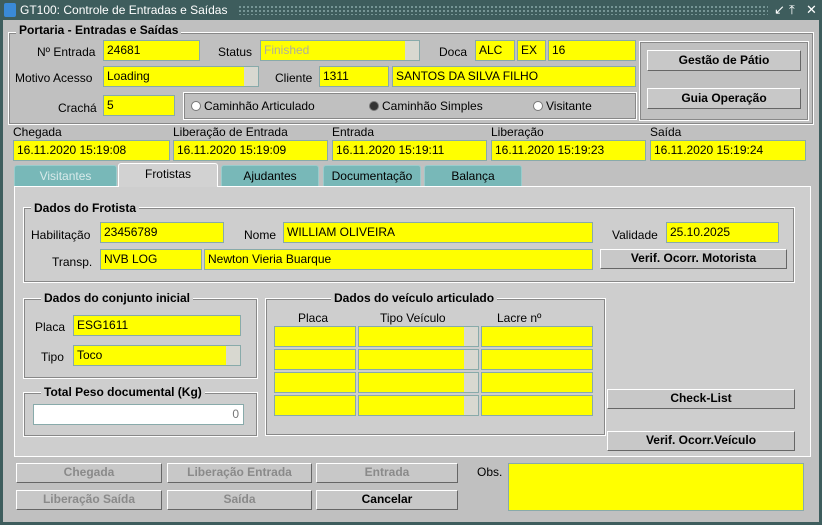 Image resolution: width=822 pixels, height=525 pixels. I want to click on motivo-label: Motivo Acesso, so click(54, 78).